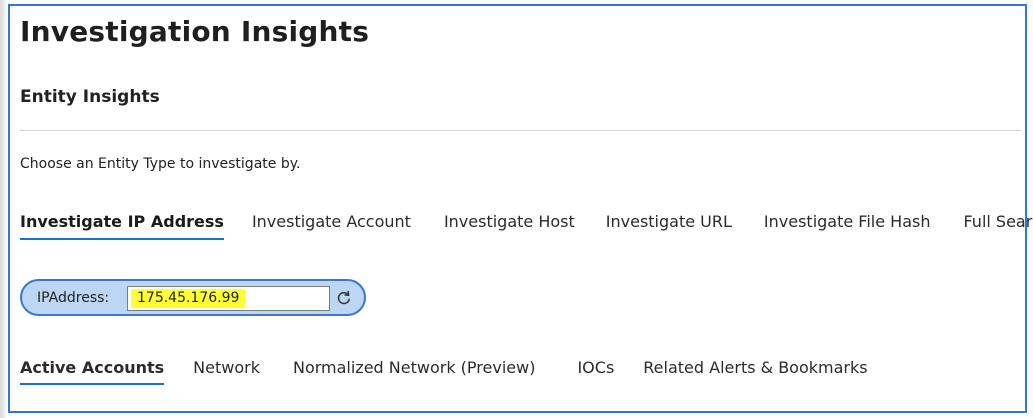  What do you see at coordinates (226, 371) in the screenshot?
I see `tab-network: Network` at bounding box center [226, 371].